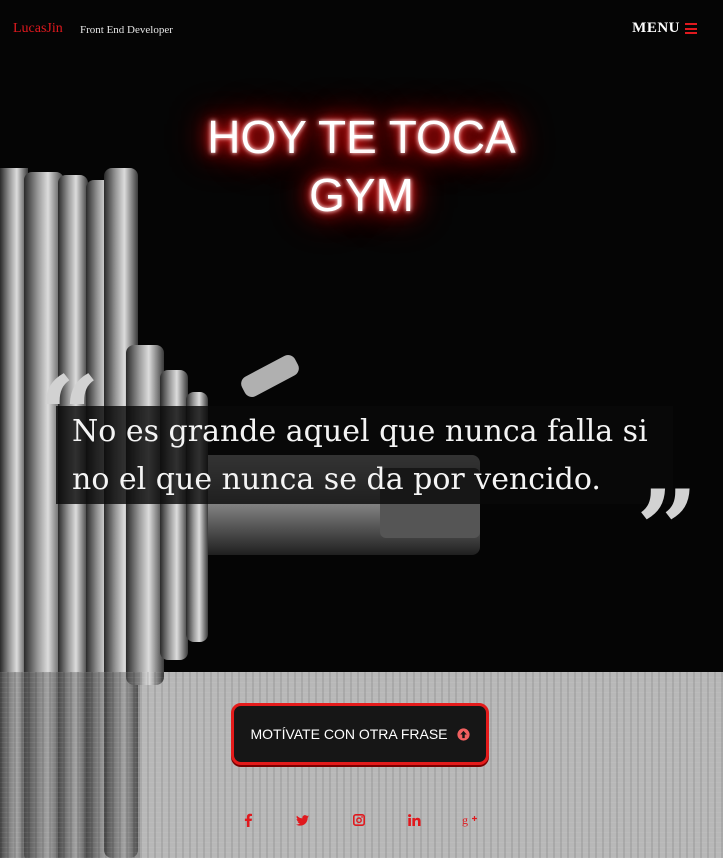 The width and height of the screenshot is (723, 858). Describe the element at coordinates (302, 820) in the screenshot. I see `twitter-icon` at that location.